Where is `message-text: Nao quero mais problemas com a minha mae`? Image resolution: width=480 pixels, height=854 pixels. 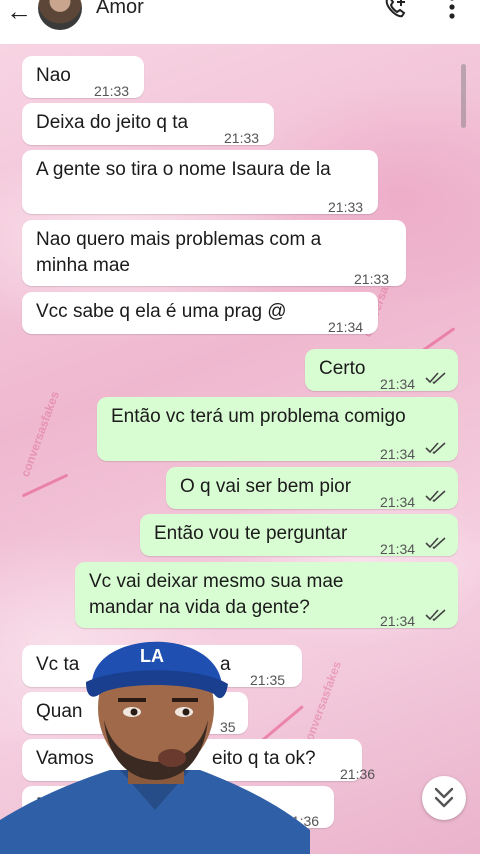
message-text: Nao quero mais problemas com a minha mae is located at coordinates (179, 252).